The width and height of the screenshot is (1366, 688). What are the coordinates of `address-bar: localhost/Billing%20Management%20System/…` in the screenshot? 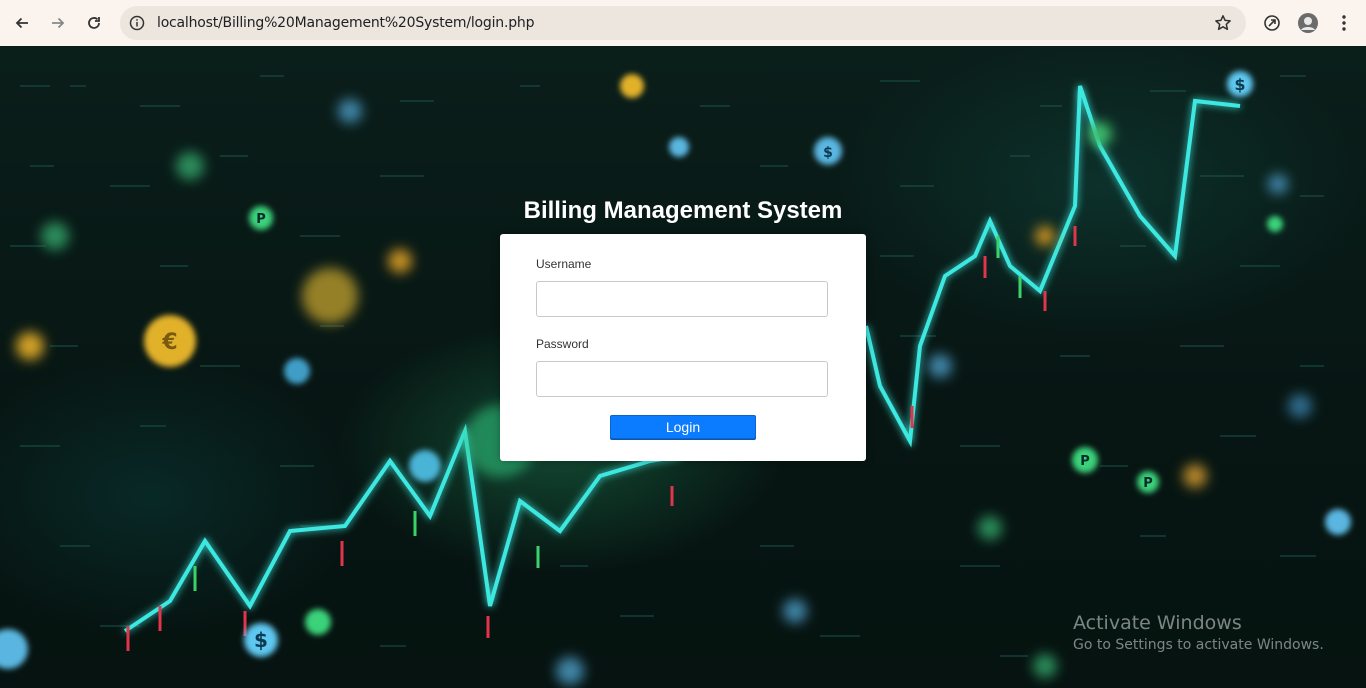 It's located at (683, 23).